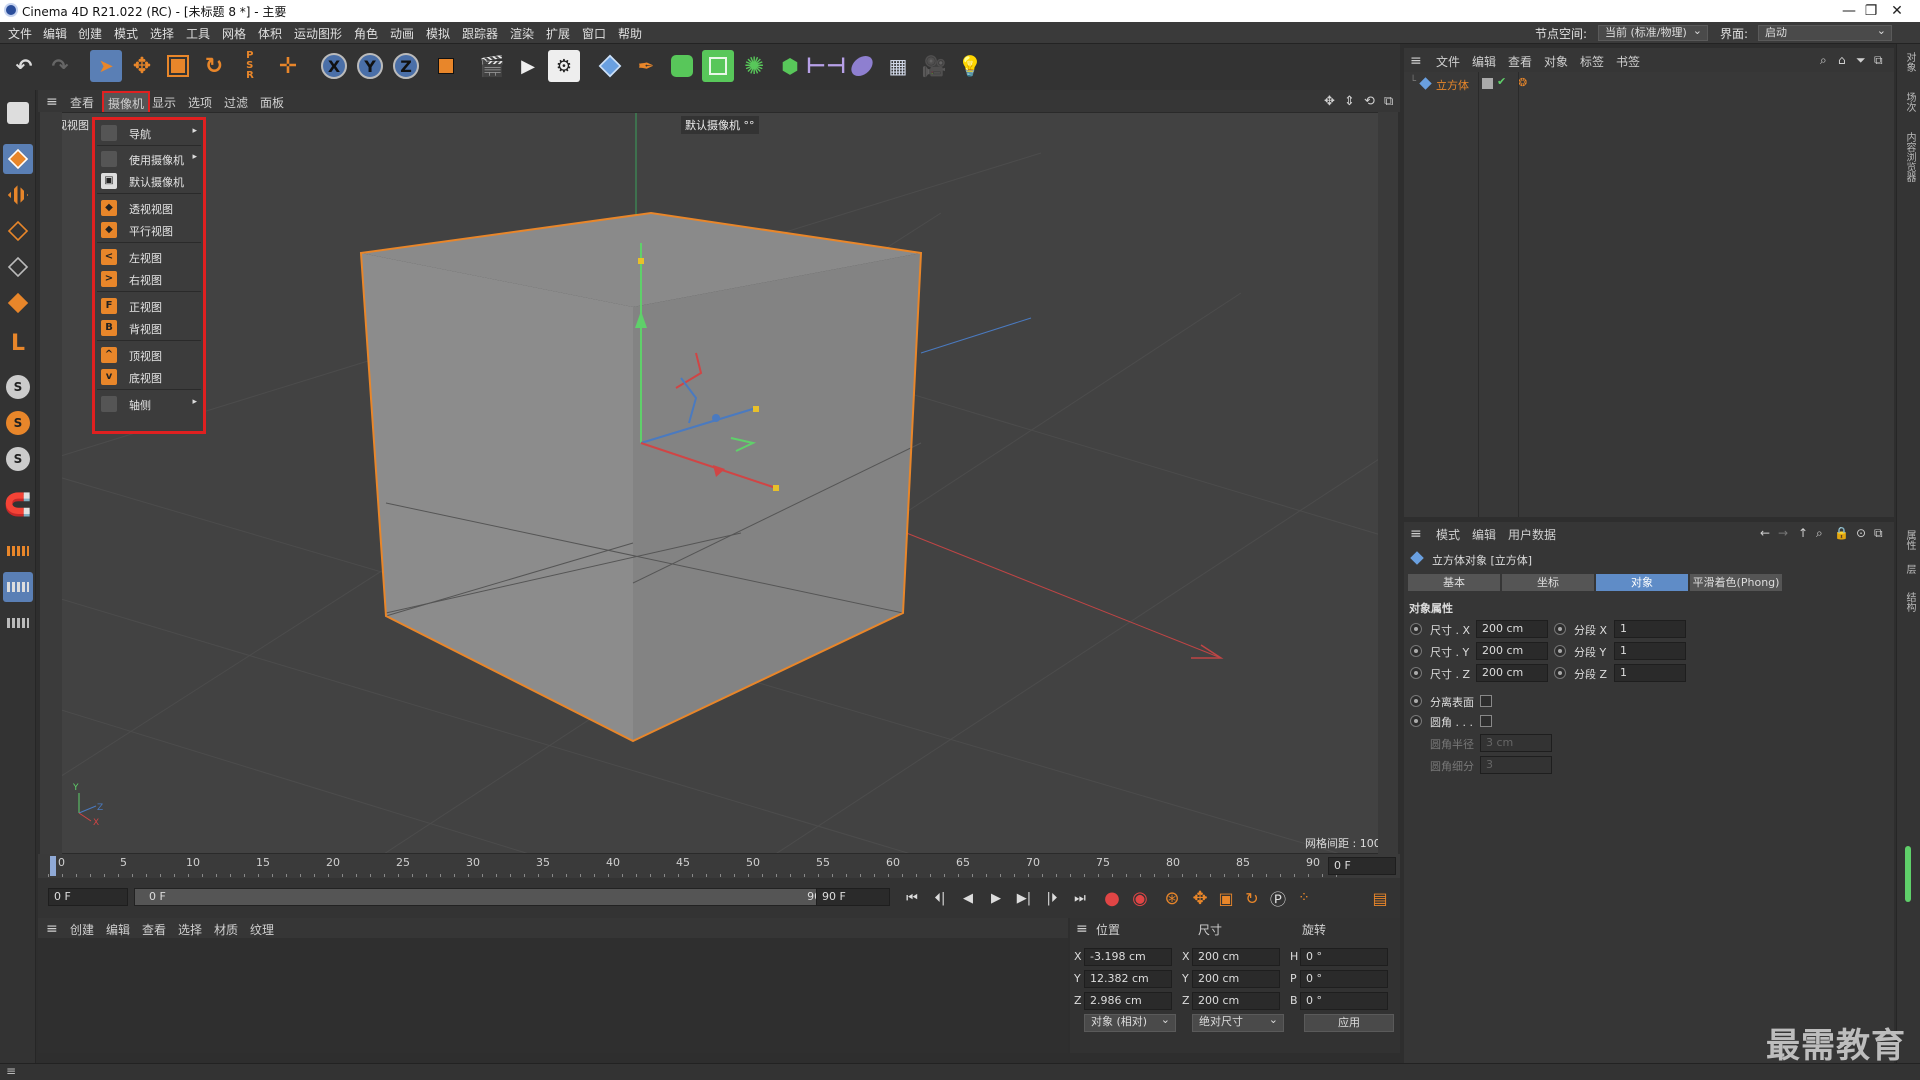 Image resolution: width=1920 pixels, height=1080 pixels. What do you see at coordinates (149, 257) in the screenshot?
I see `camera-menu-left: < 左视图` at bounding box center [149, 257].